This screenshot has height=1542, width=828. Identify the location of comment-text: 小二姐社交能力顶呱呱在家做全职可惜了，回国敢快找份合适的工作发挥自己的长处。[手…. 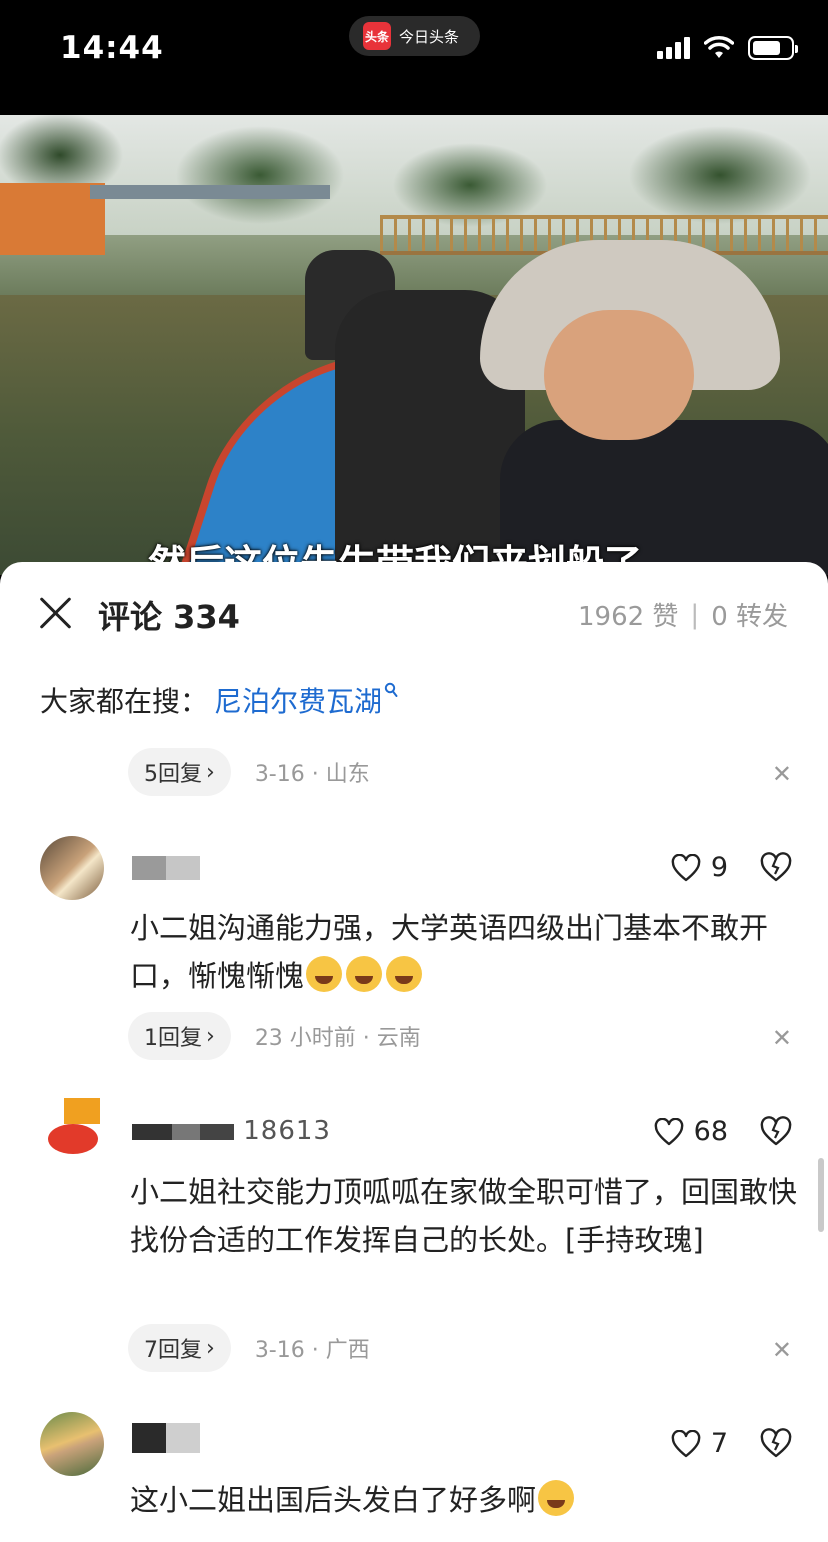
(464, 1216).